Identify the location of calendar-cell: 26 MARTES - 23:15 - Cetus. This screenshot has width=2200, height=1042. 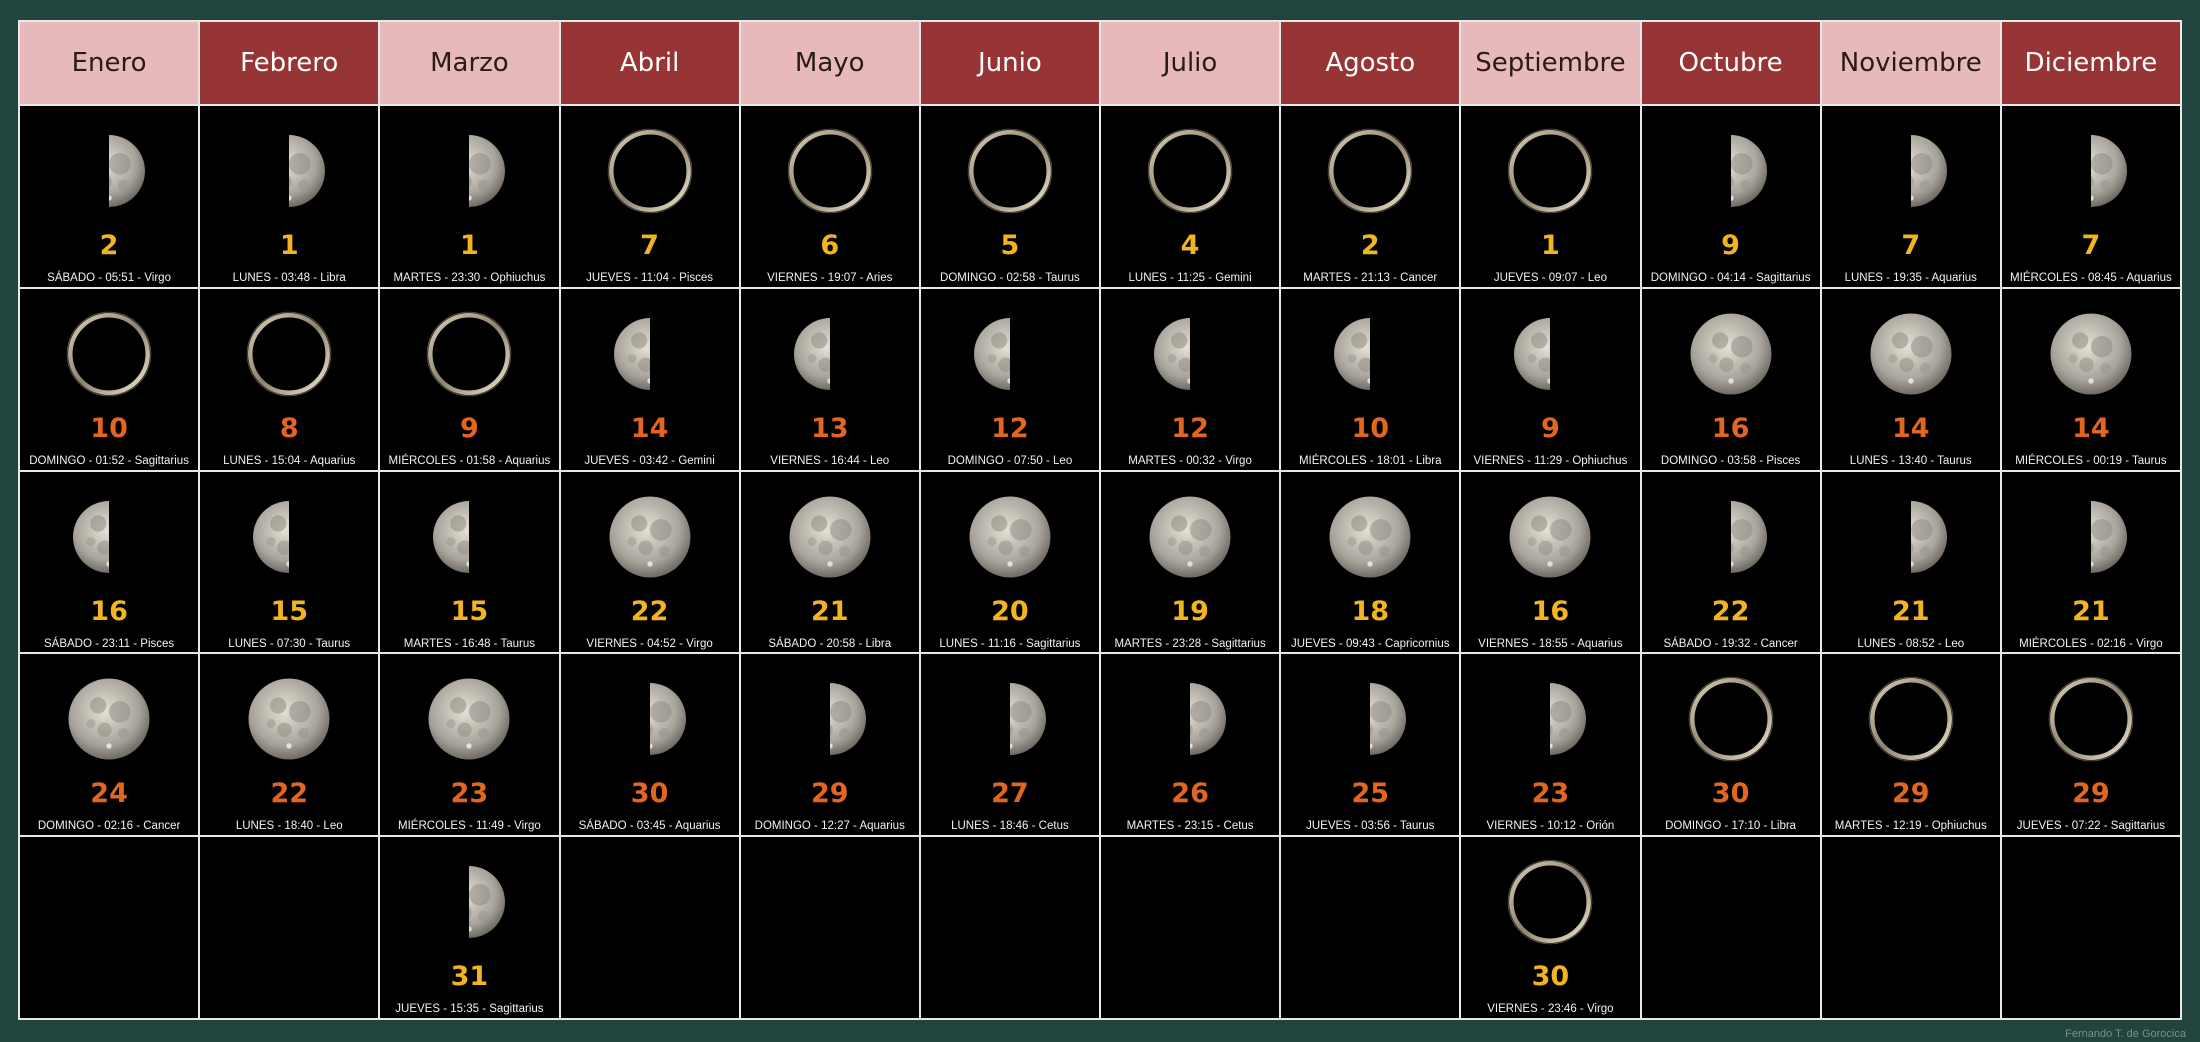
(1190, 745).